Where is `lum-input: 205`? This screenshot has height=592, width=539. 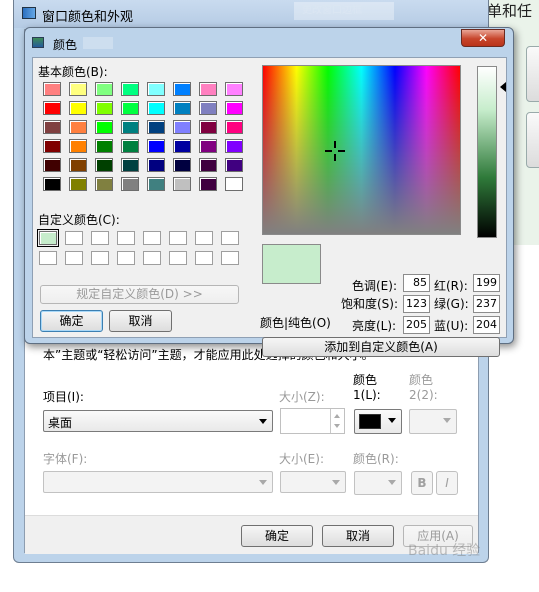
lum-input: 205 is located at coordinates (416, 325).